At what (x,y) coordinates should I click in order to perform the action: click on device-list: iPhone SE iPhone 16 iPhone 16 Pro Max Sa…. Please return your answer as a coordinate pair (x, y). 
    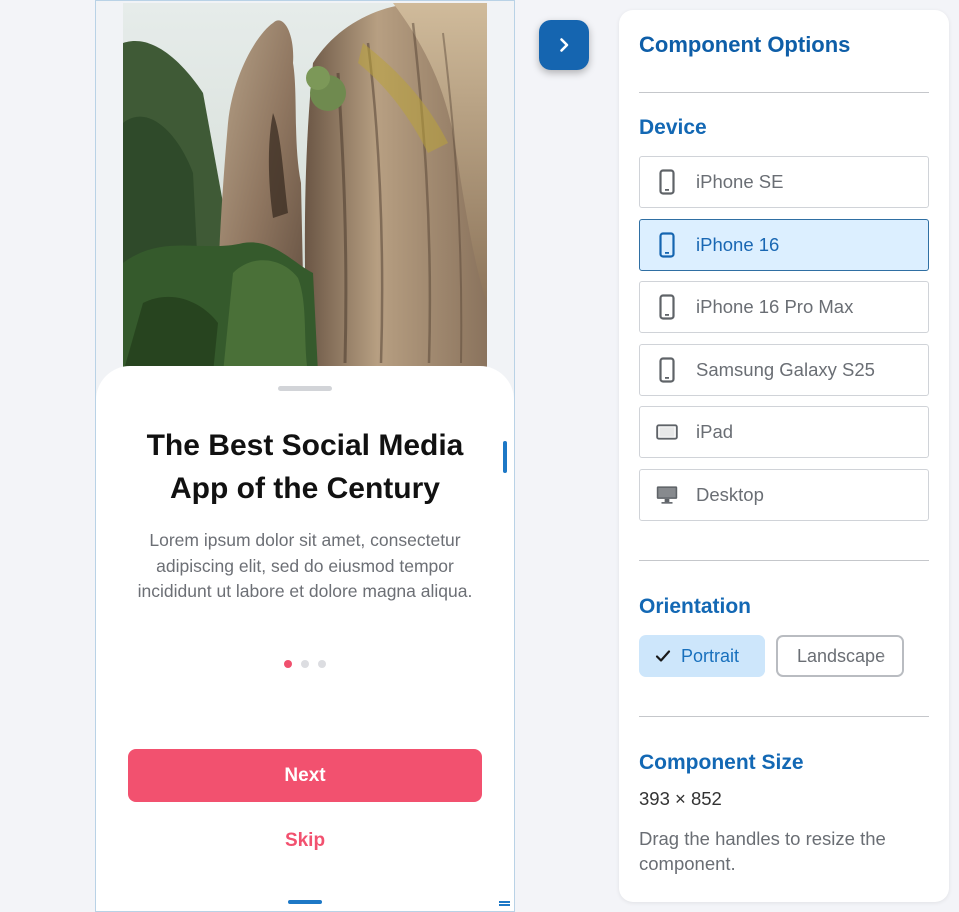
    Looking at the image, I should click on (784, 343).